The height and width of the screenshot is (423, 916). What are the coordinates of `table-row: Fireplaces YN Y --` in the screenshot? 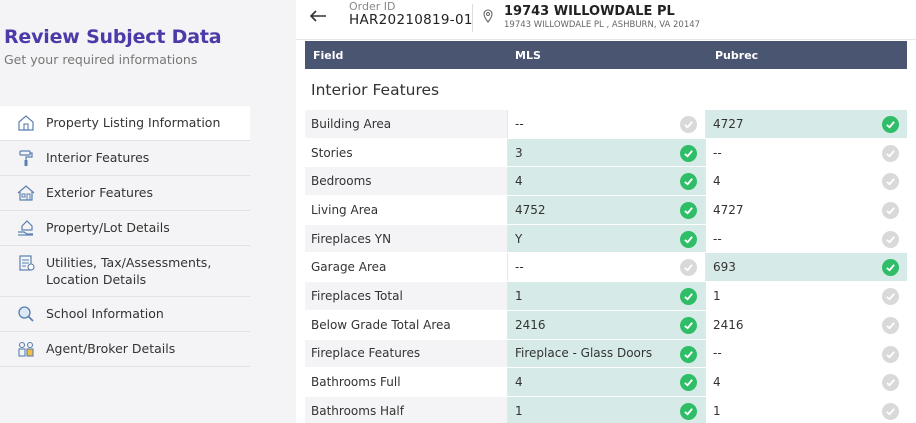 It's located at (606, 239).